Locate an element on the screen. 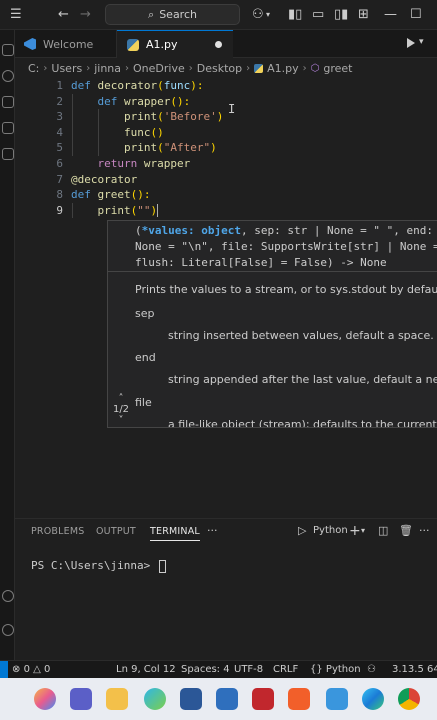 Image resolution: width=437 pixels, height=720 pixels. customize-layout-icon: ⊞ is located at coordinates (363, 14).